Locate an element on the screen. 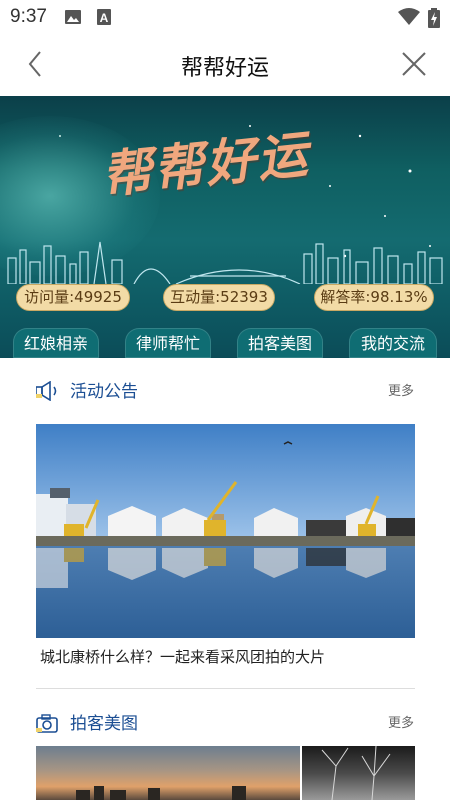  city-sunset-photo is located at coordinates (161, 793).